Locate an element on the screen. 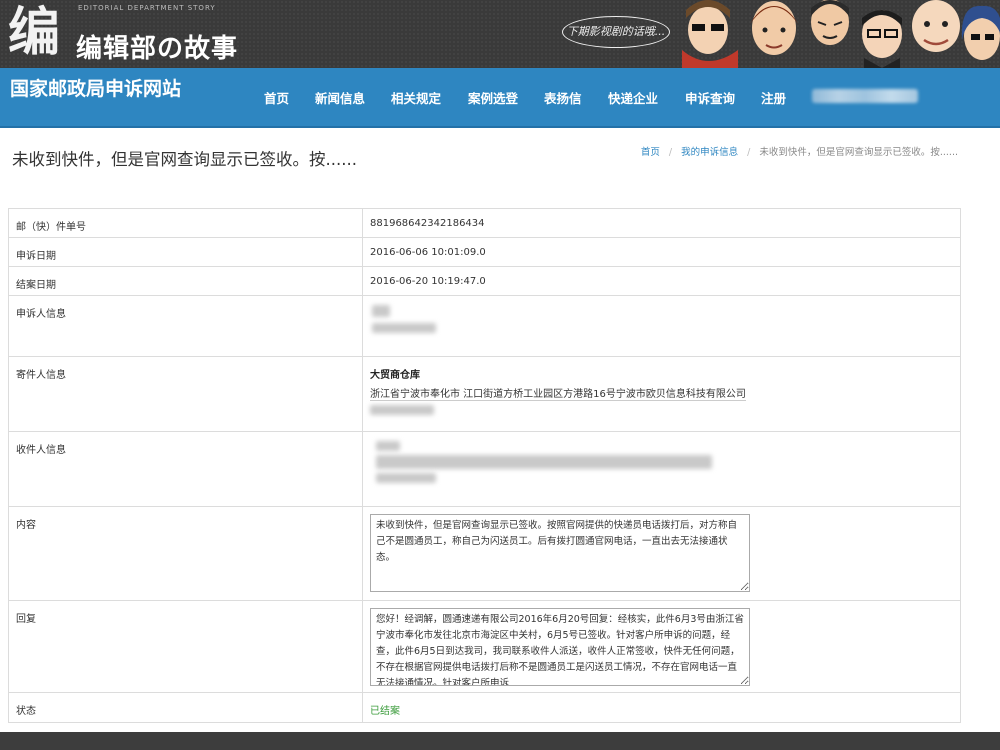 The height and width of the screenshot is (750, 1000). cartoon-characters-illustration is located at coordinates (841, 34).